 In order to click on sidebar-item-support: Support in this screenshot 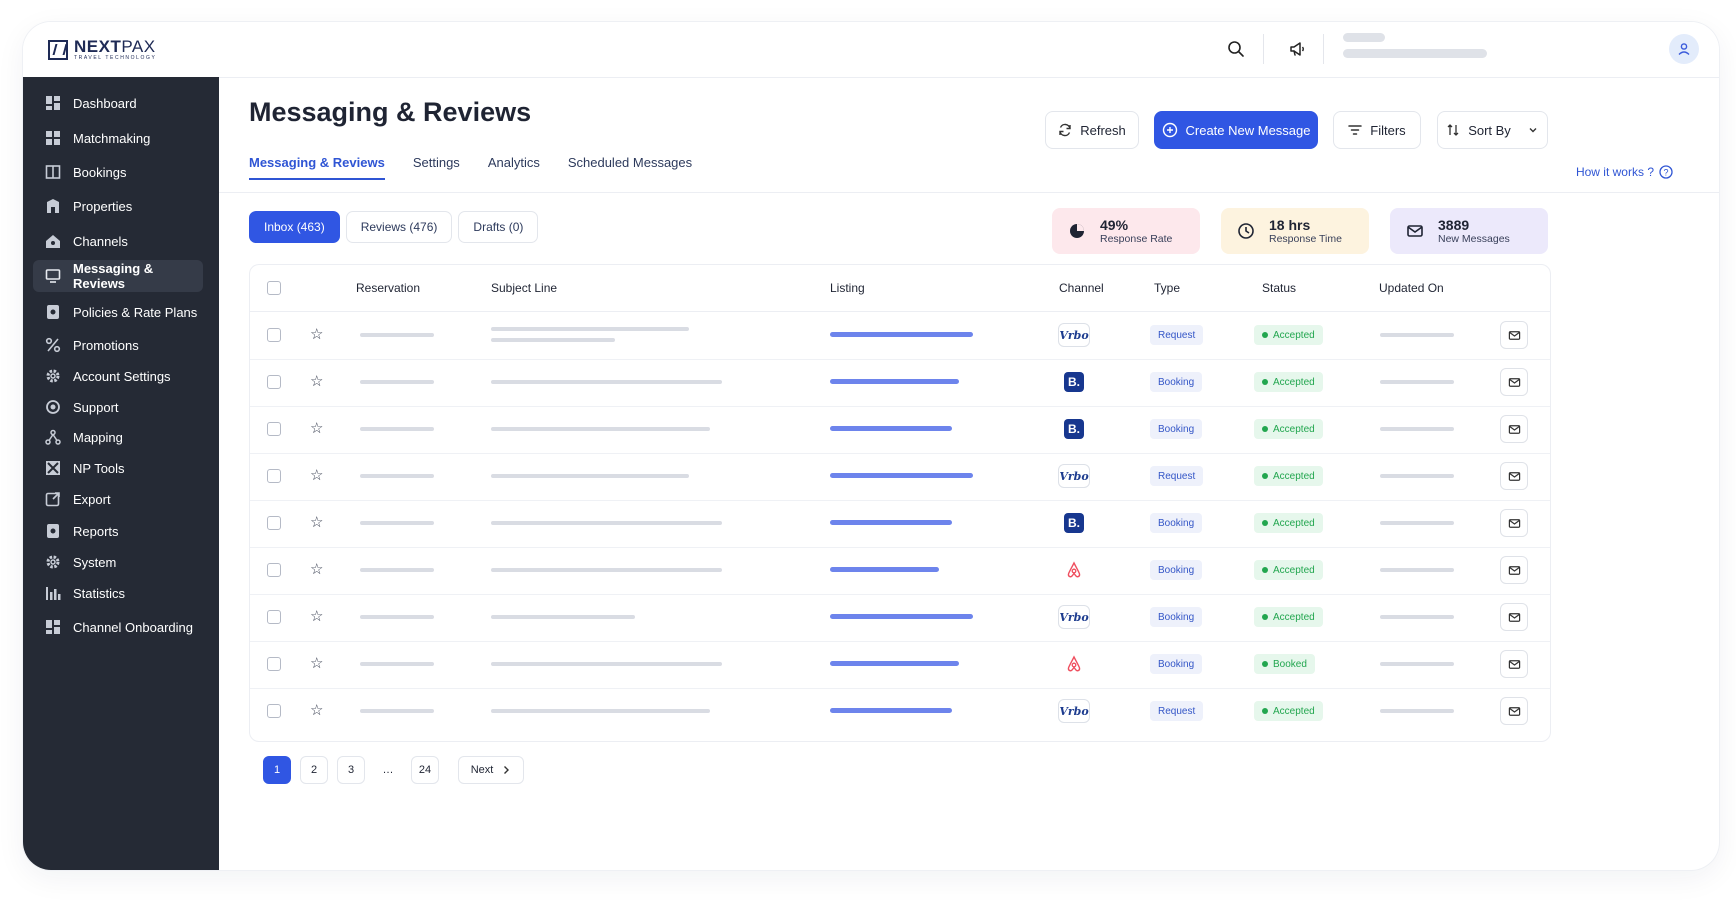, I will do `click(118, 407)`.